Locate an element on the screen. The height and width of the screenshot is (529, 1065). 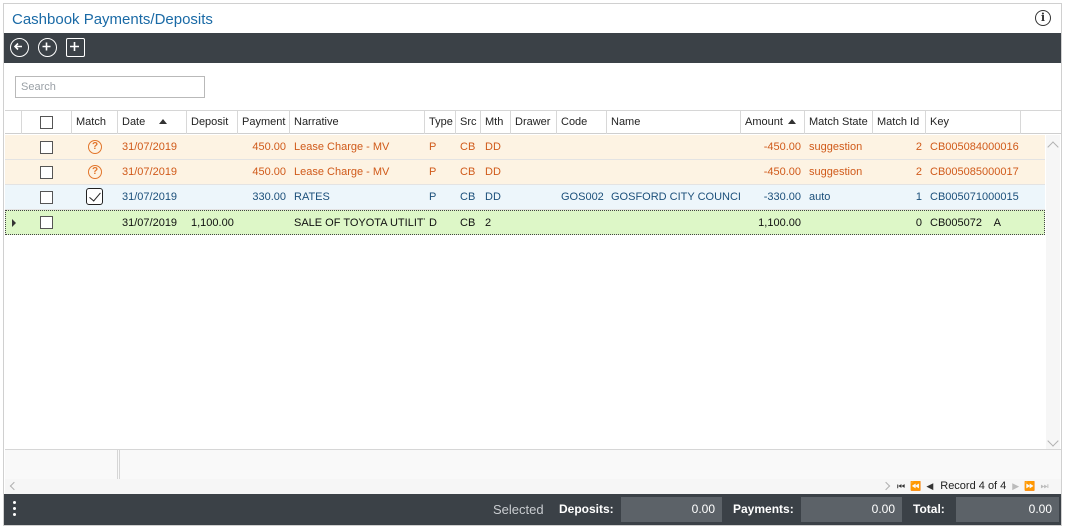
vertical-scrollbar is located at coordinates (1053, 294).